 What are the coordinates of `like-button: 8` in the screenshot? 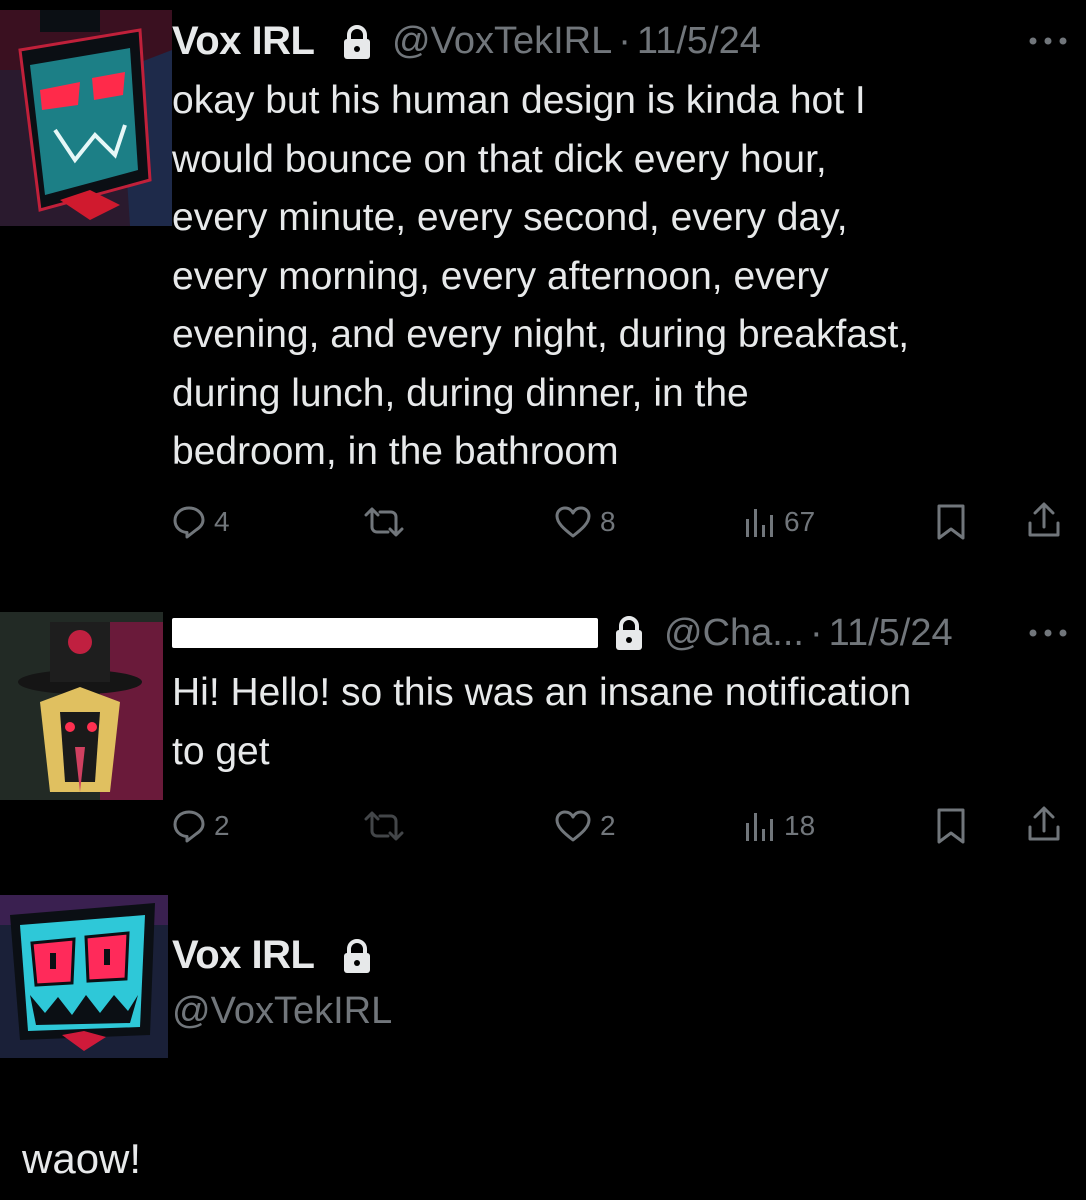 It's located at (585, 522).